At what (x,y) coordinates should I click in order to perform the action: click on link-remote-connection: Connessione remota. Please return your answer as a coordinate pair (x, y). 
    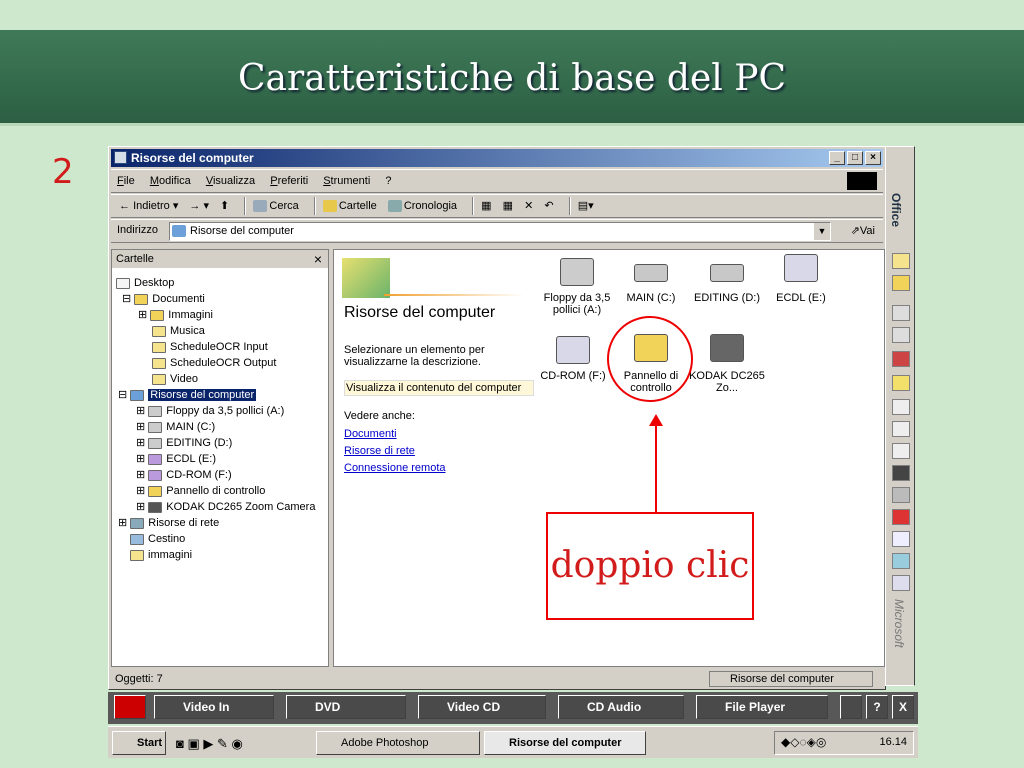
    Looking at the image, I should click on (395, 468).